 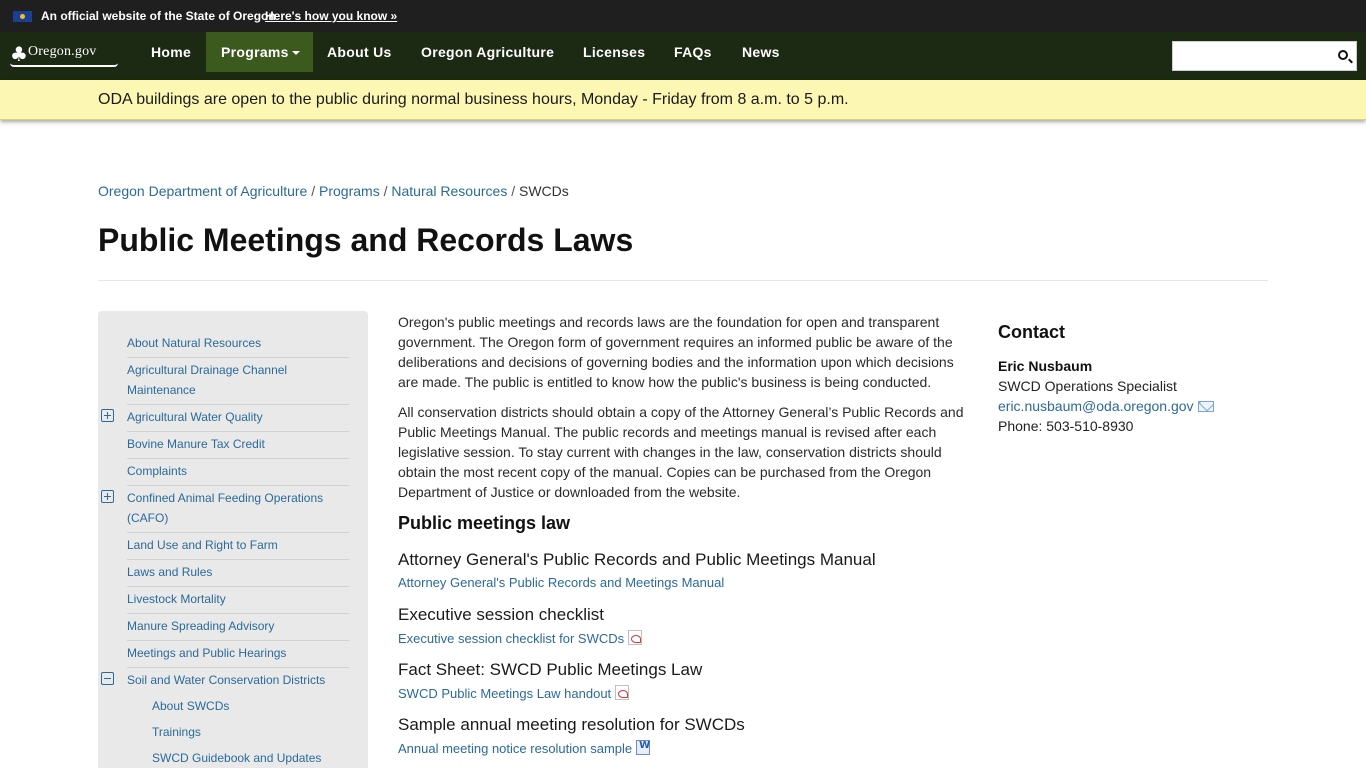 What do you see at coordinates (295, 53) in the screenshot?
I see `caret-down-icon` at bounding box center [295, 53].